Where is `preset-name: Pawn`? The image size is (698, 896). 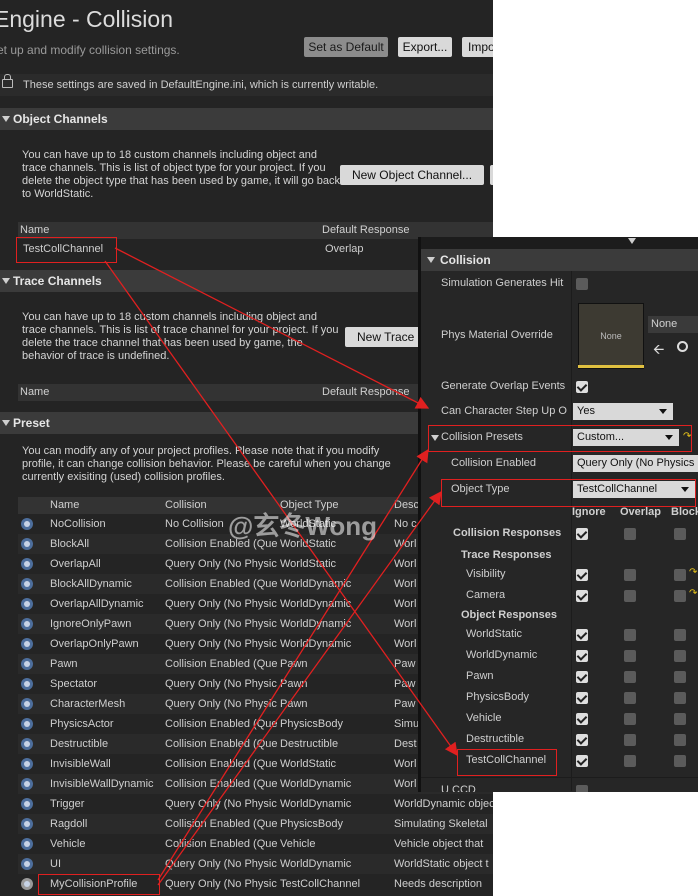 preset-name: Pawn is located at coordinates (64, 664).